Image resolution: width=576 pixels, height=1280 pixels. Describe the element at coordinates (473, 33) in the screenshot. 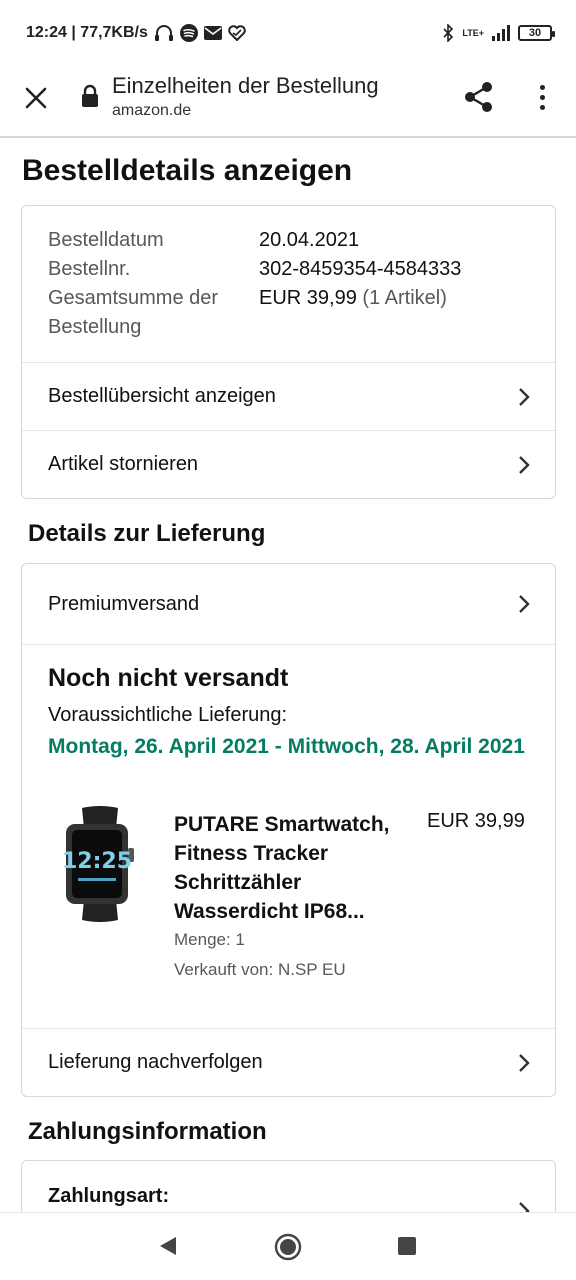

I see `network-type: LTE+` at that location.